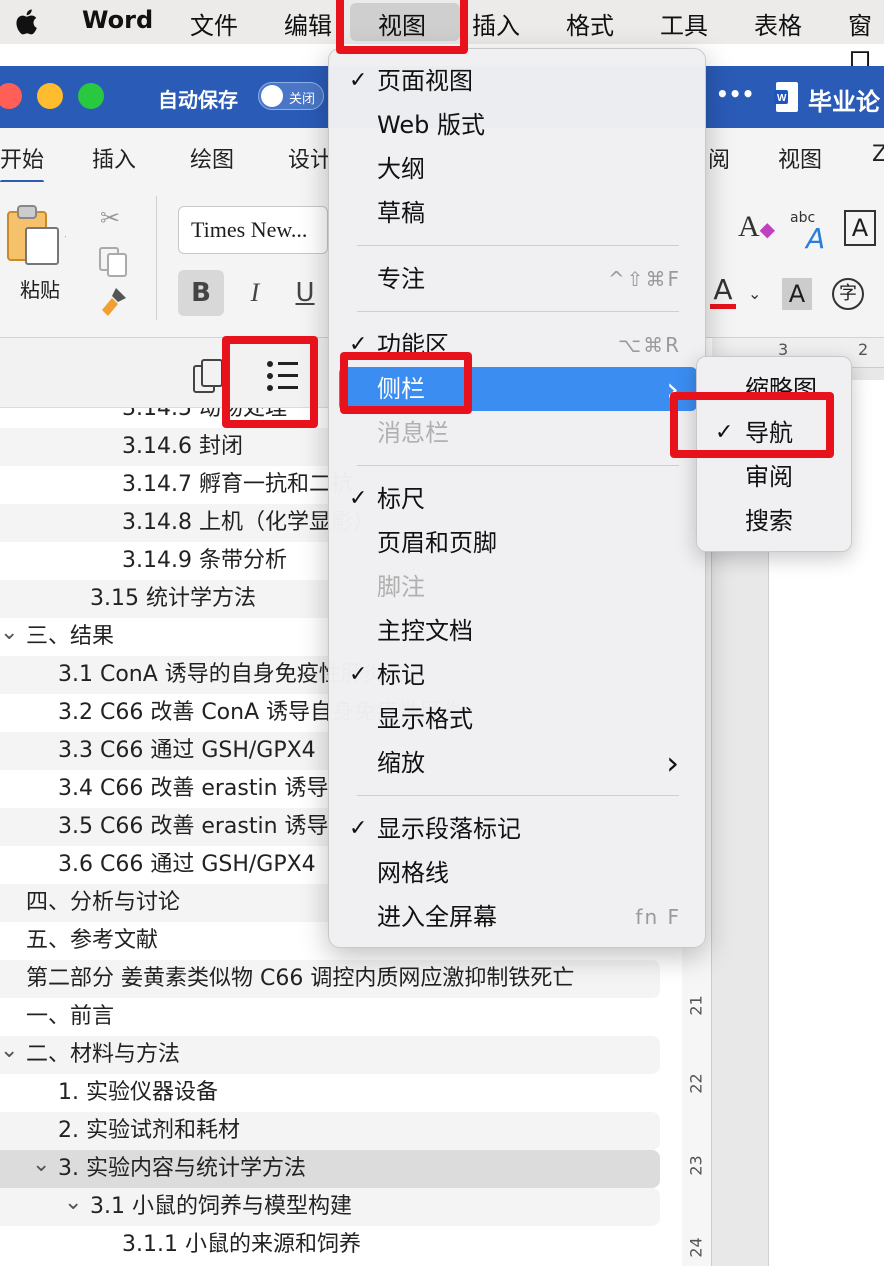  I want to click on nav-heading-text: 五、参考文献, so click(92, 940).